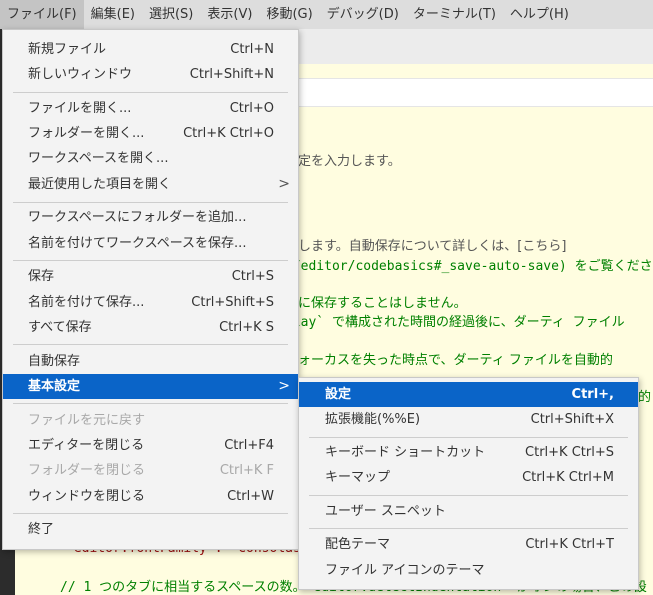  I want to click on editor-line: 御します。自動保存について詳しくは、[こちら], so click(426, 246).